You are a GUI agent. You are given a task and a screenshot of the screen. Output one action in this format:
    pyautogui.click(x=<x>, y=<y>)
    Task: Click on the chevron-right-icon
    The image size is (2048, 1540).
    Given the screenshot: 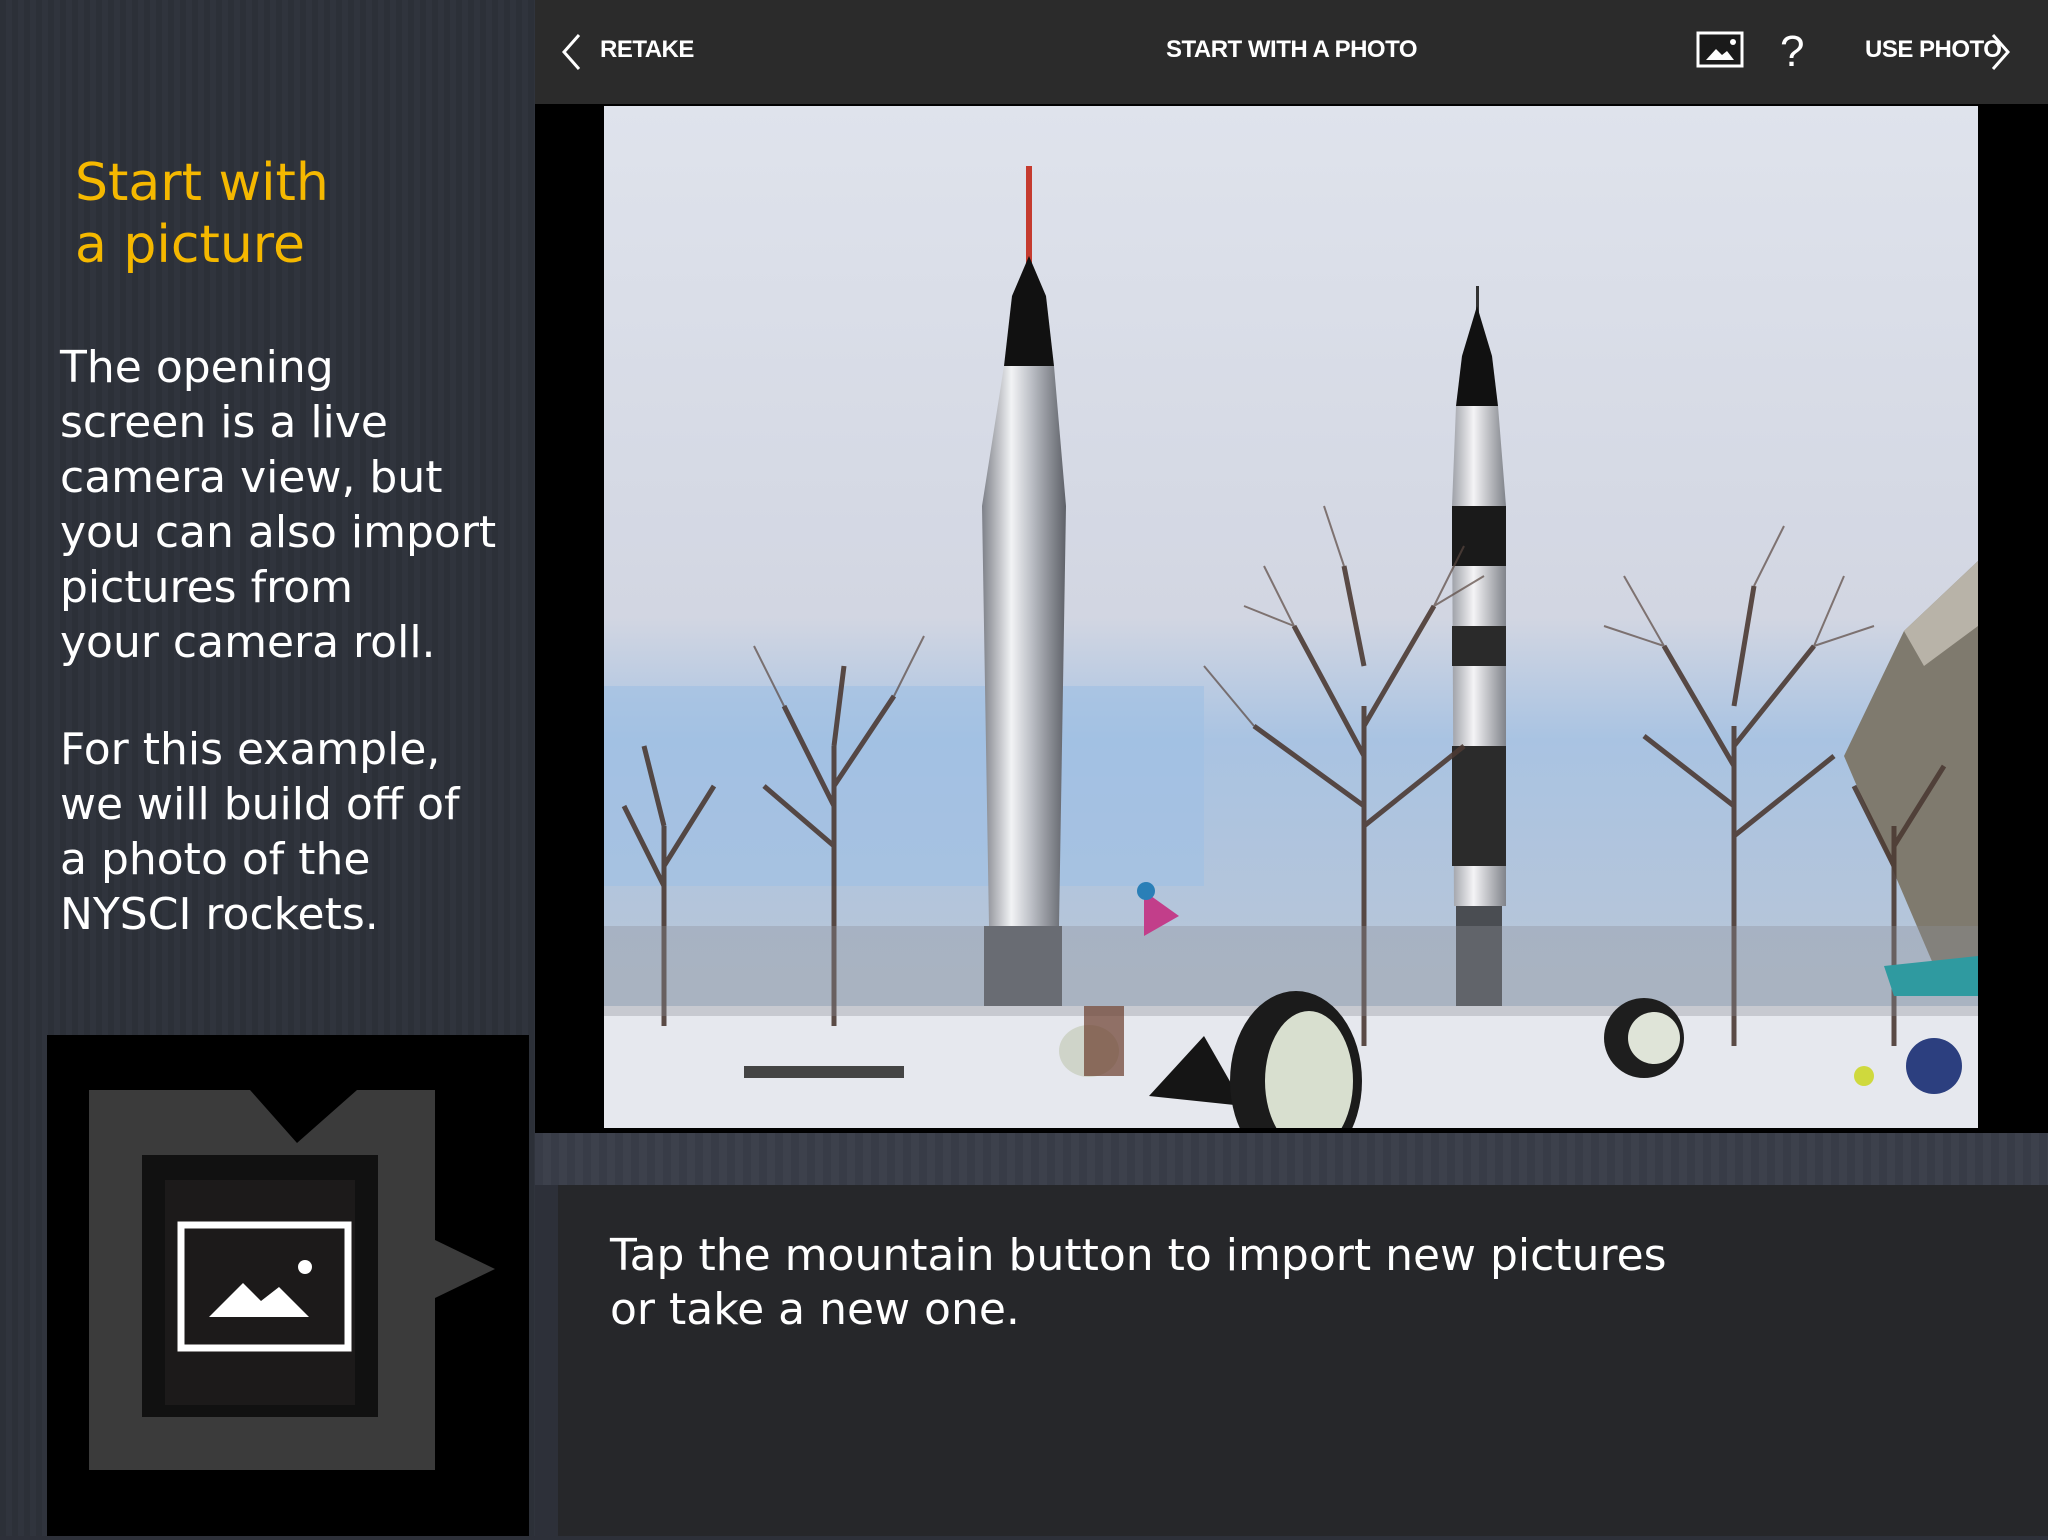 What is the action you would take?
    pyautogui.click(x=2001, y=52)
    